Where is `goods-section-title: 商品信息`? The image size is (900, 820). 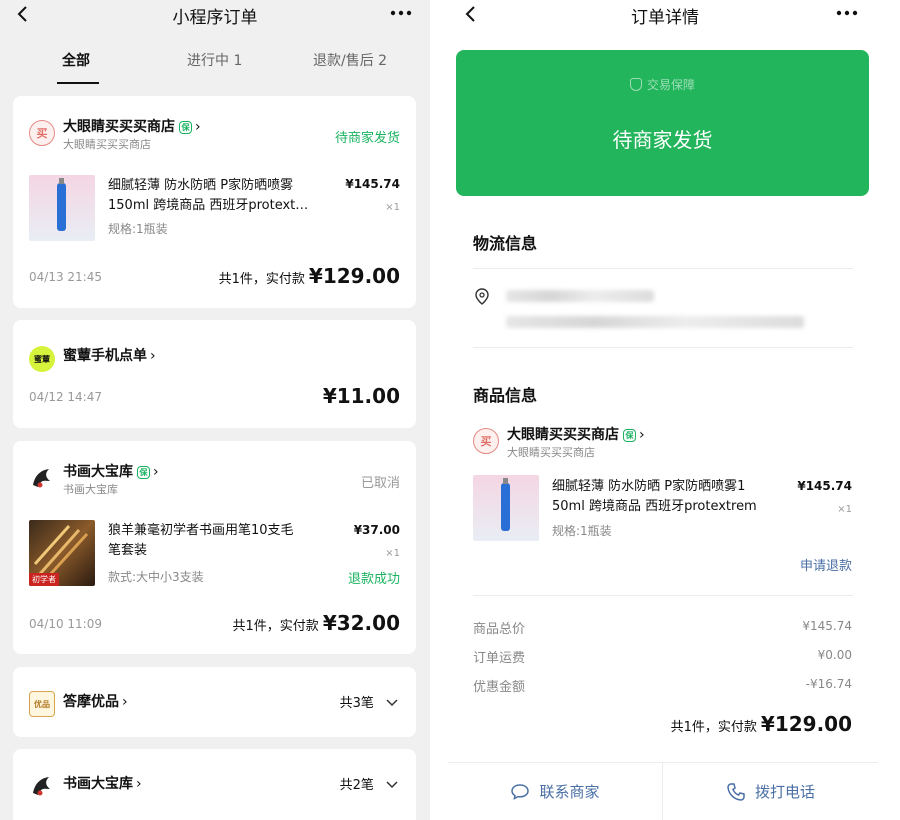
goods-section-title: 商品信息 is located at coordinates (505, 395).